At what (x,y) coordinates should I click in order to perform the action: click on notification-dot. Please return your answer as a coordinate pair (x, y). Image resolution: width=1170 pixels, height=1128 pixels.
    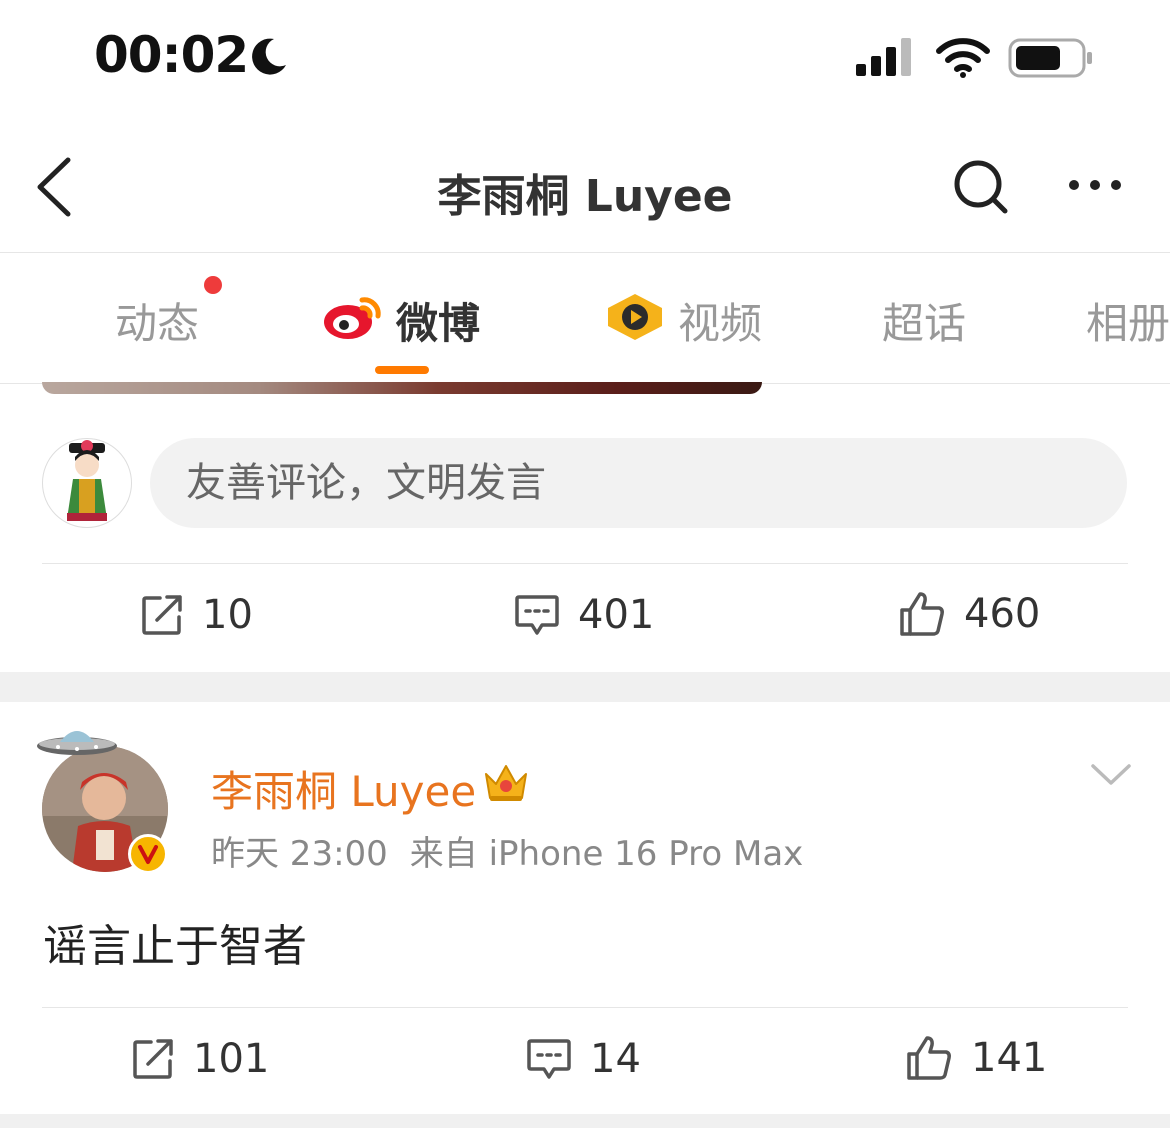
    Looking at the image, I should click on (213, 285).